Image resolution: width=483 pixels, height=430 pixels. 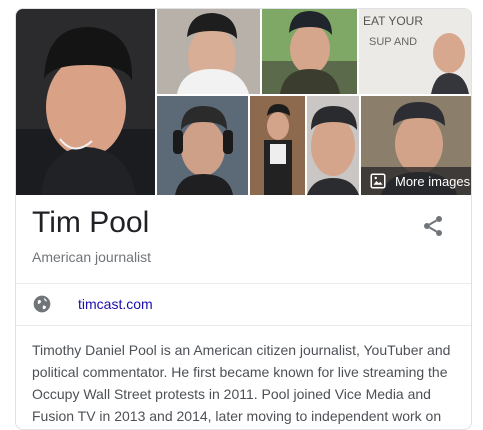 I want to click on globe-icon, so click(x=42, y=304).